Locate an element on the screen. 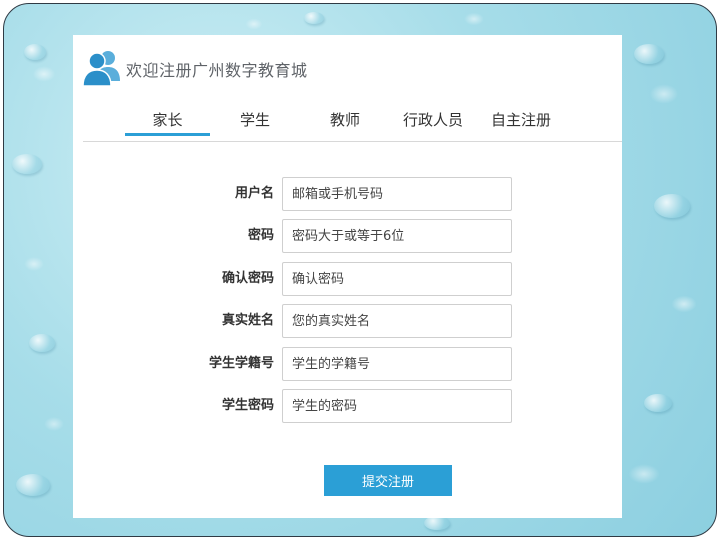 The width and height of the screenshot is (720, 540). username-label: 用户名 is located at coordinates (254, 193).